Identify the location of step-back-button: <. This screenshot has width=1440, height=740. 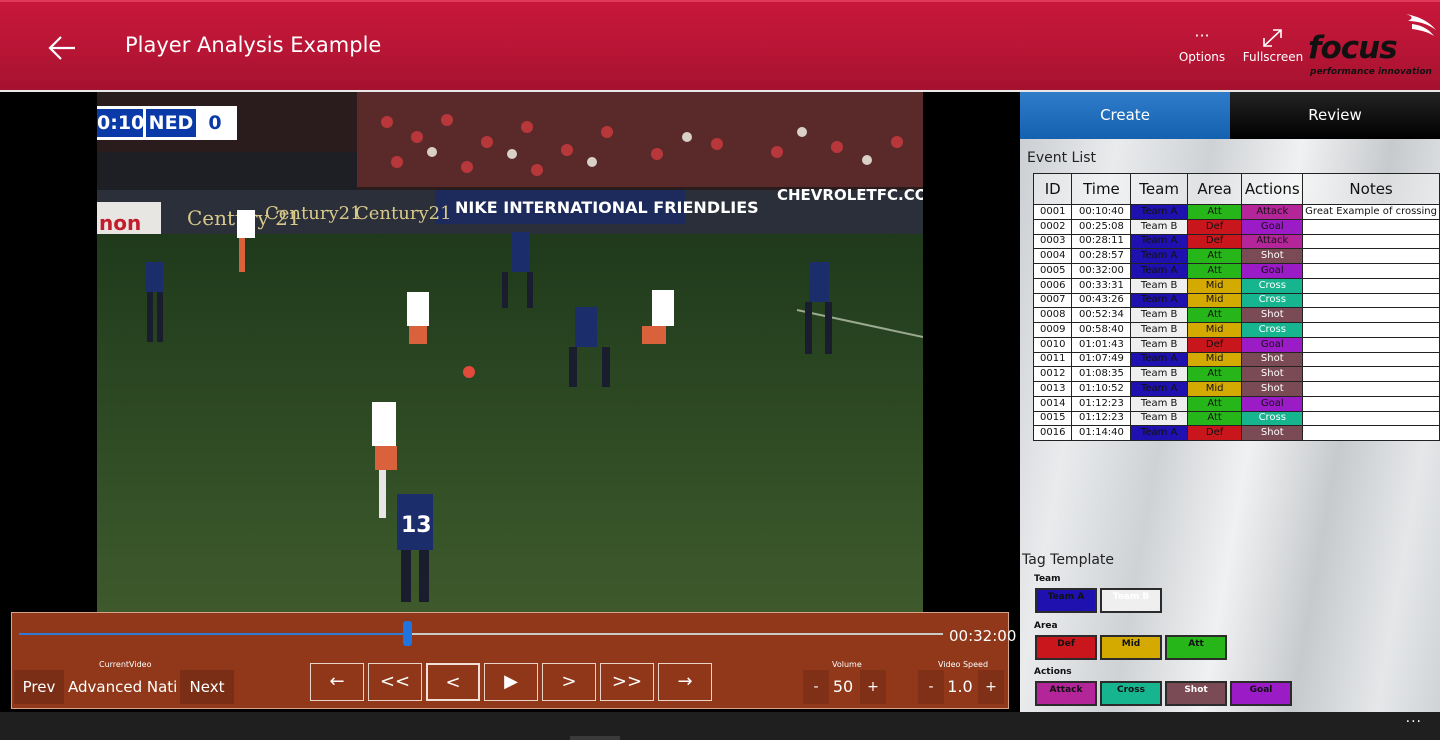
(453, 682).